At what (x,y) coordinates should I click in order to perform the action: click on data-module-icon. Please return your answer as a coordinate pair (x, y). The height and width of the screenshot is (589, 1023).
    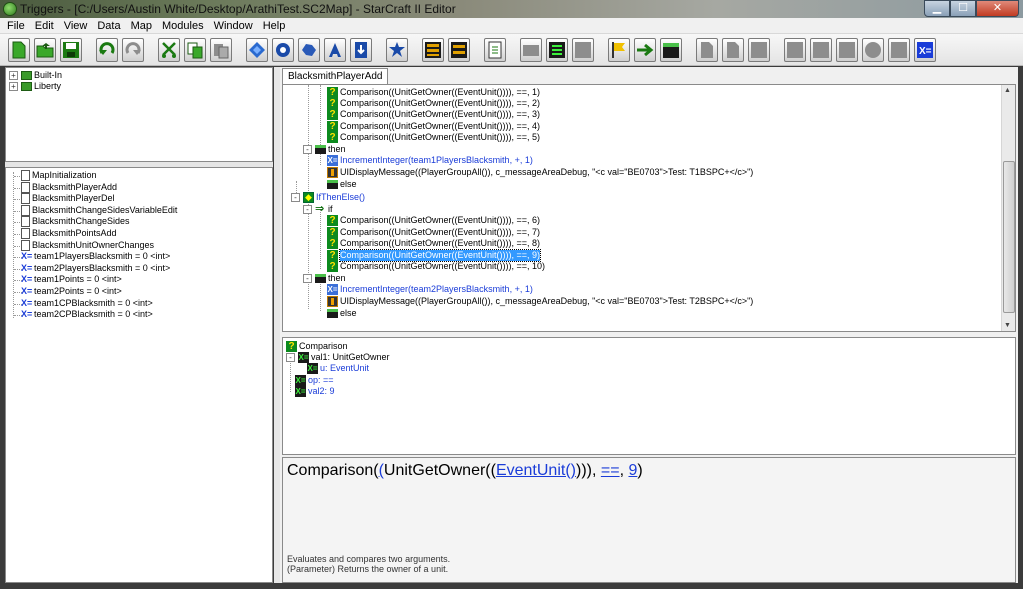
    Looking at the image, I should click on (309, 50).